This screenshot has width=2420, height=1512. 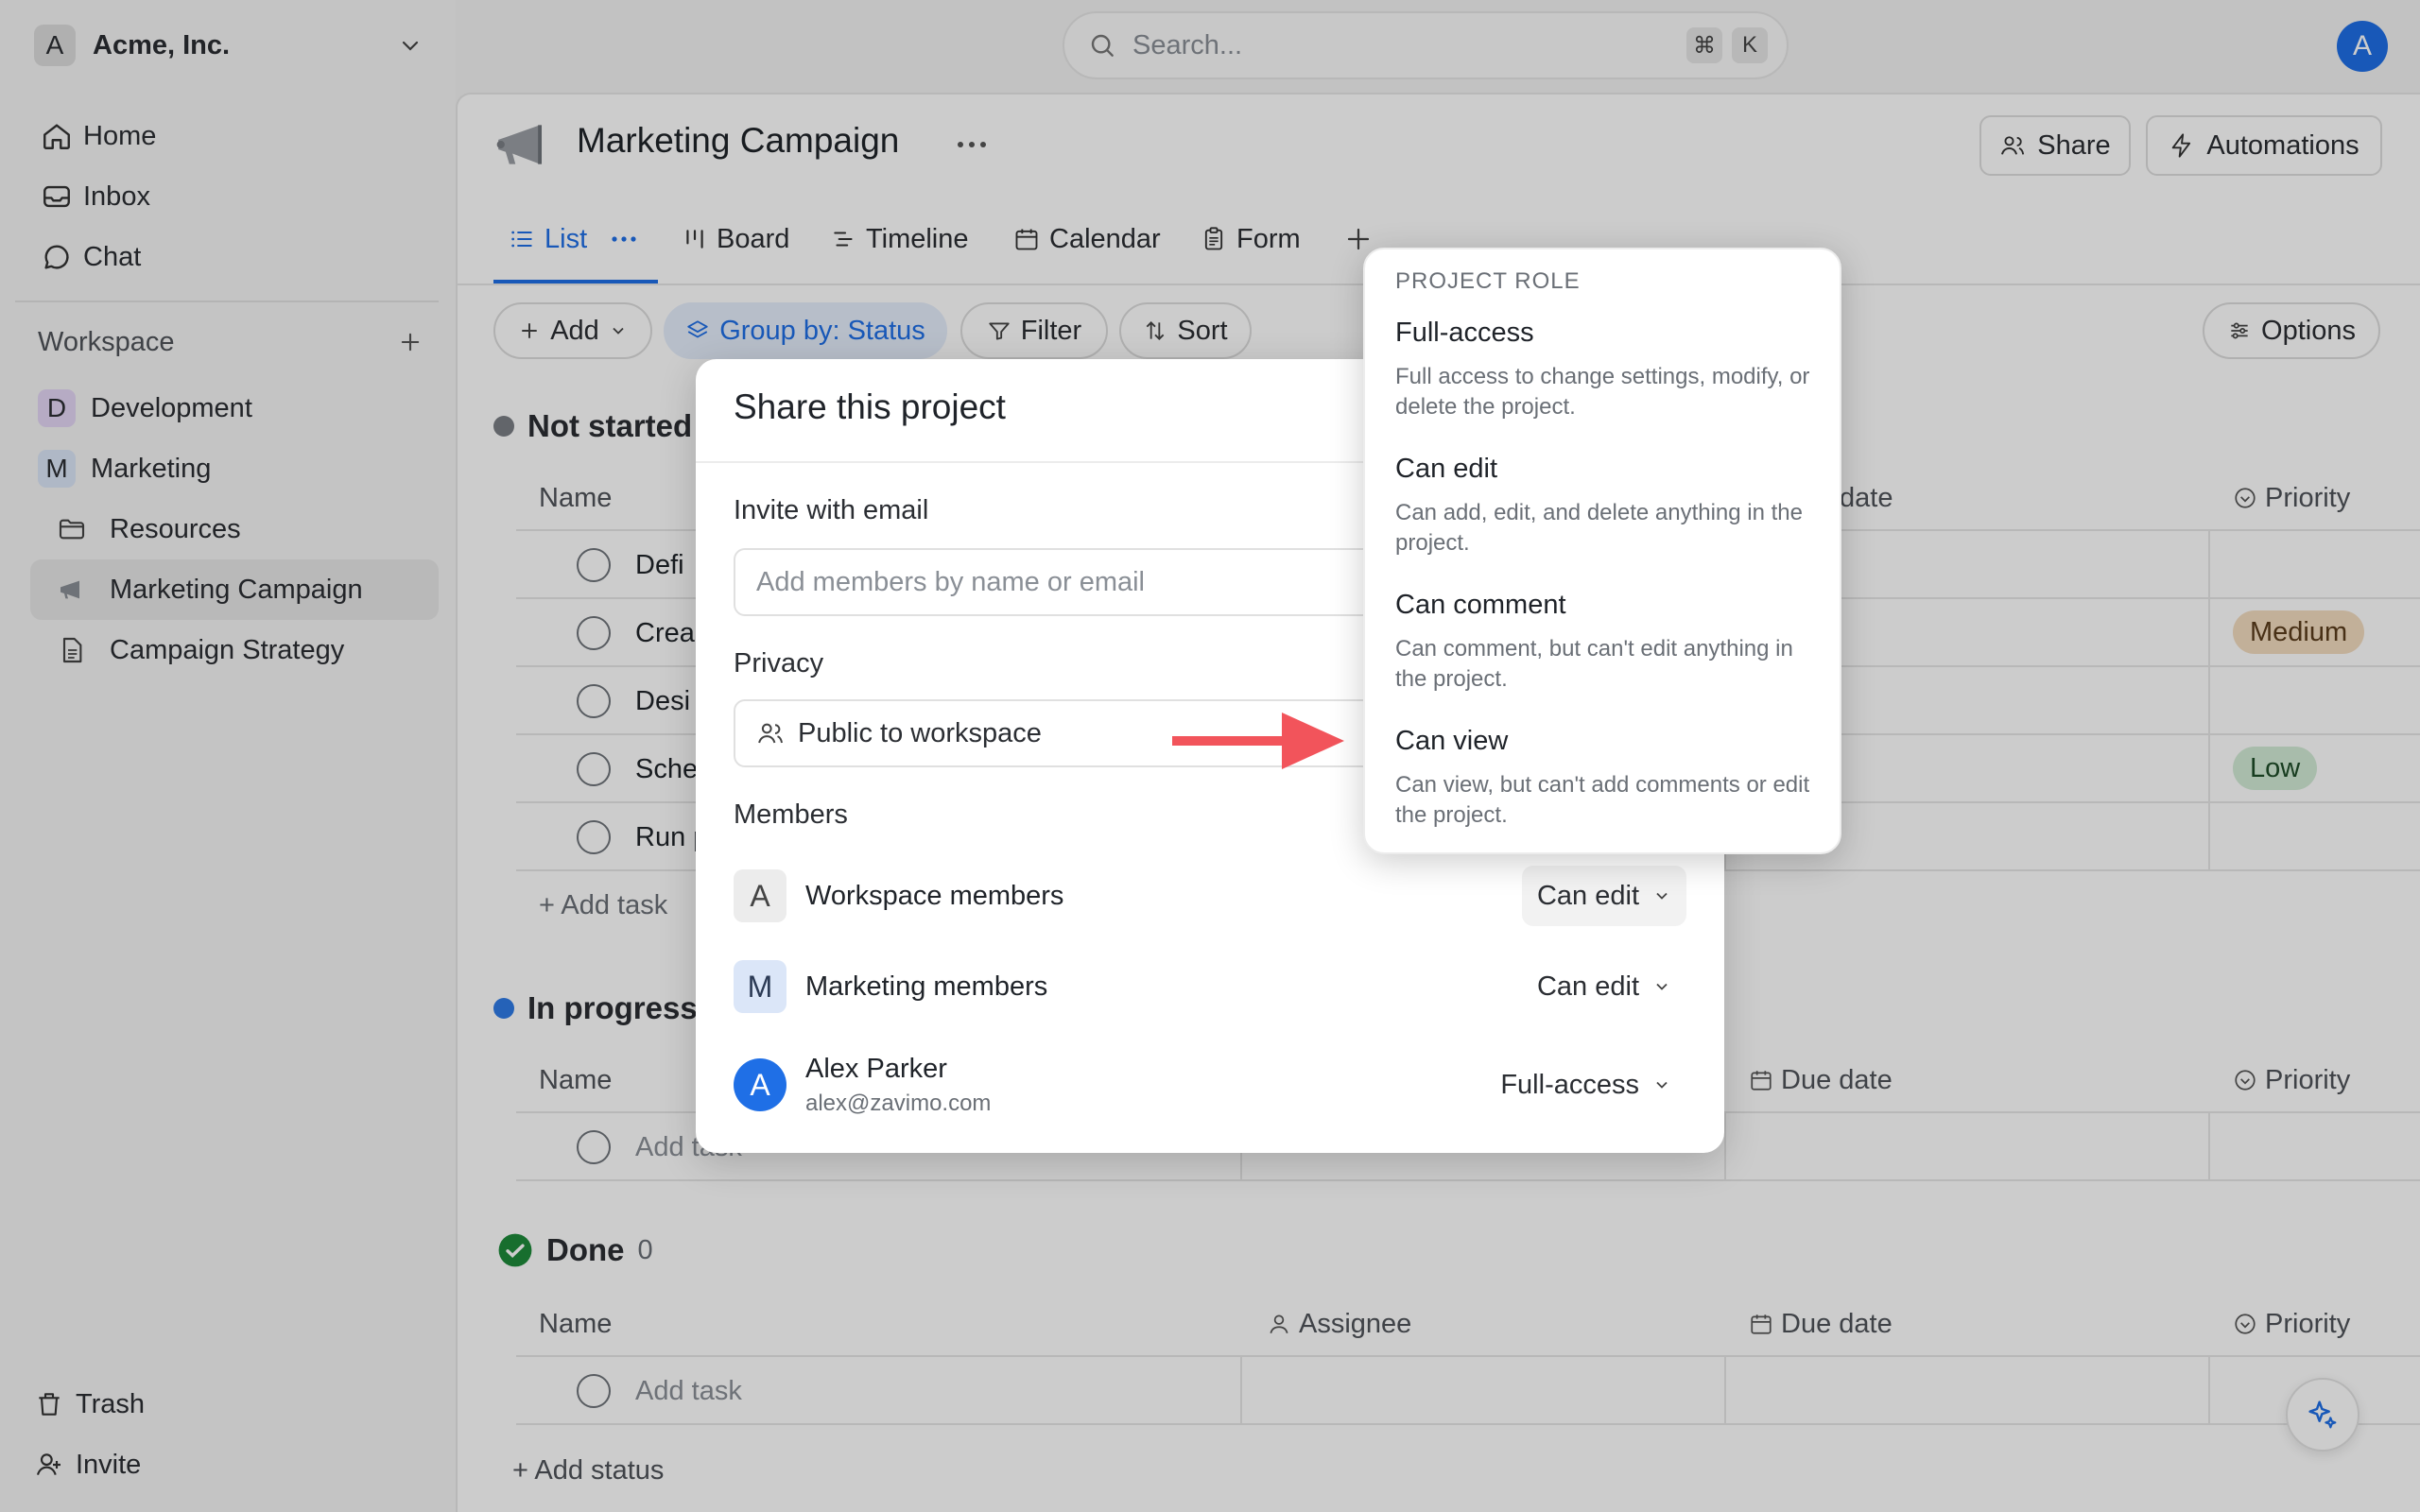 I want to click on members-label: Members, so click(x=791, y=814).